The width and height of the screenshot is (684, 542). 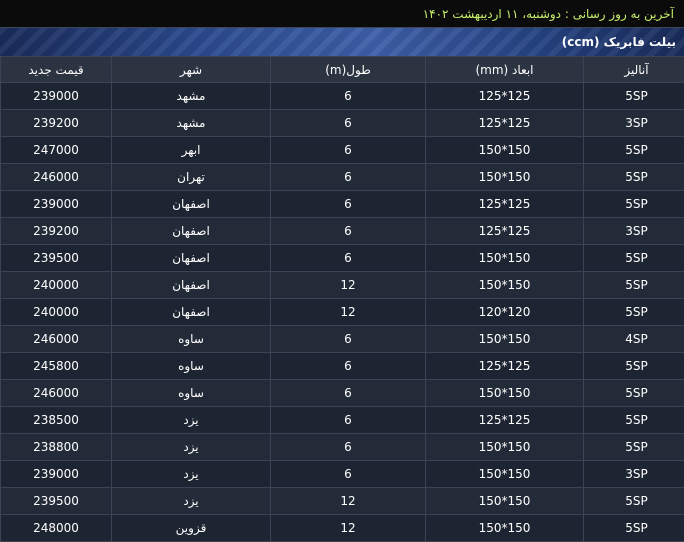 What do you see at coordinates (634, 70) in the screenshot?
I see `column-header-grade: آنالیز` at bounding box center [634, 70].